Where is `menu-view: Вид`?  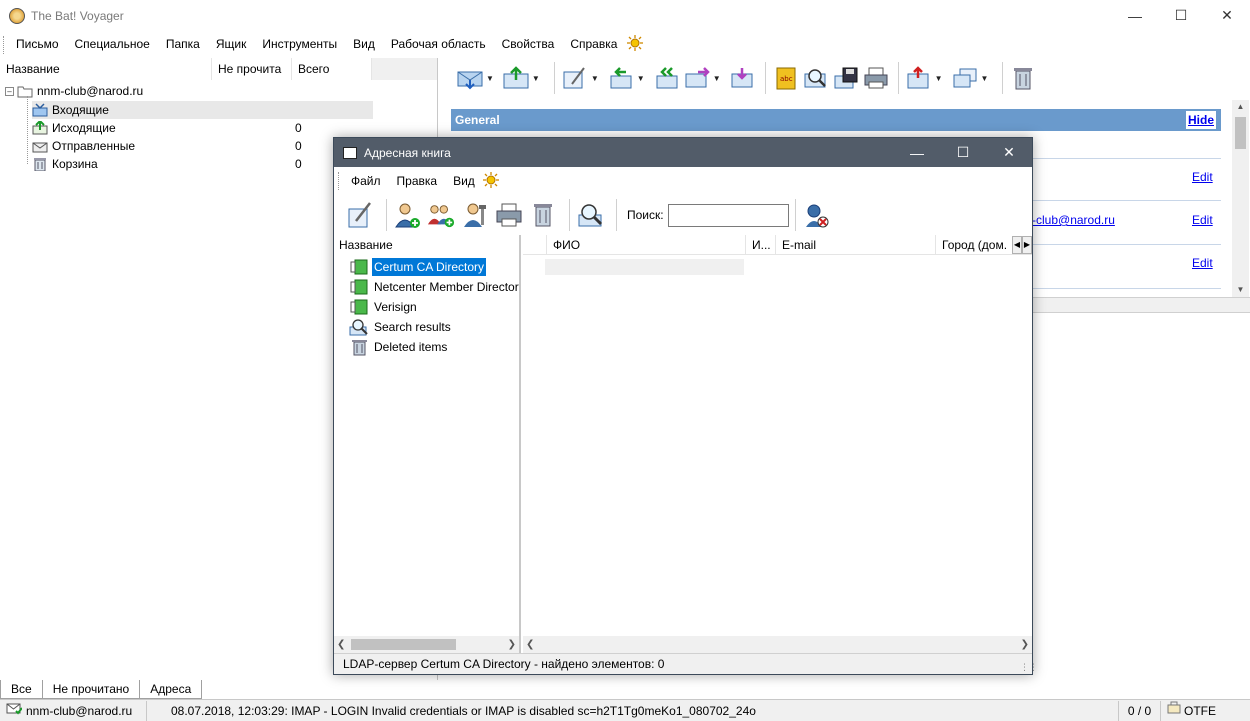 menu-view: Вид is located at coordinates (364, 44).